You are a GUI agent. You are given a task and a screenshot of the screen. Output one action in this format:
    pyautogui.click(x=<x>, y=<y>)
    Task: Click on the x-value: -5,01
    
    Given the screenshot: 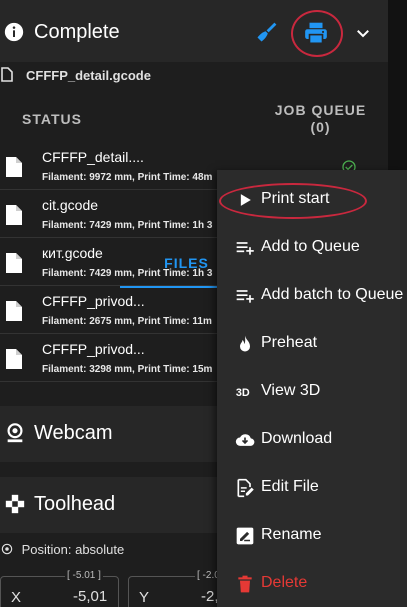 What is the action you would take?
    pyautogui.click(x=90, y=596)
    